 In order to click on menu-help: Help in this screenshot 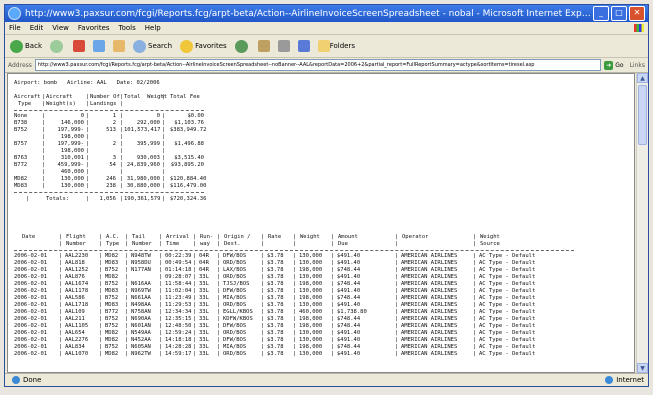, I will do `click(153, 28)`.